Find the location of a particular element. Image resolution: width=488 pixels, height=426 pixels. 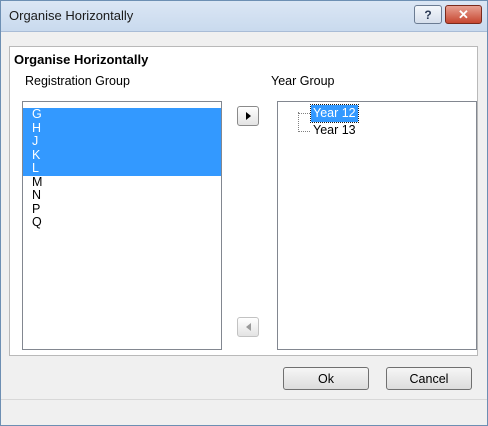

tree-item-label: Year 12 is located at coordinates (334, 113).